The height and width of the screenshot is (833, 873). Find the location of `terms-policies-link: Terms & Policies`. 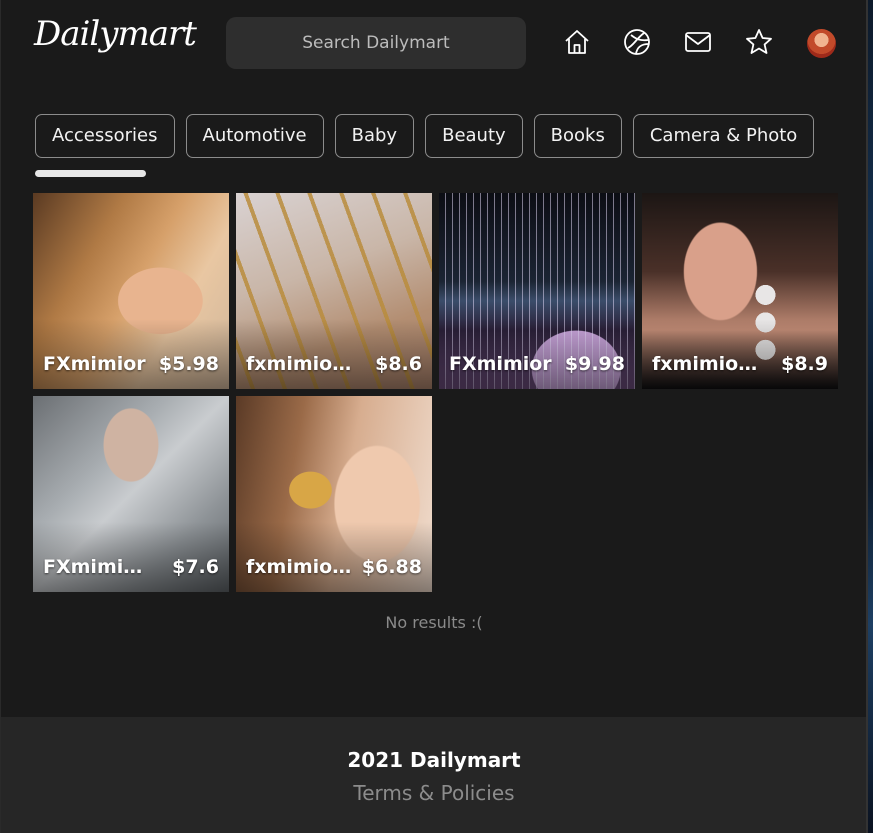

terms-policies-link: Terms & Policies is located at coordinates (434, 793).